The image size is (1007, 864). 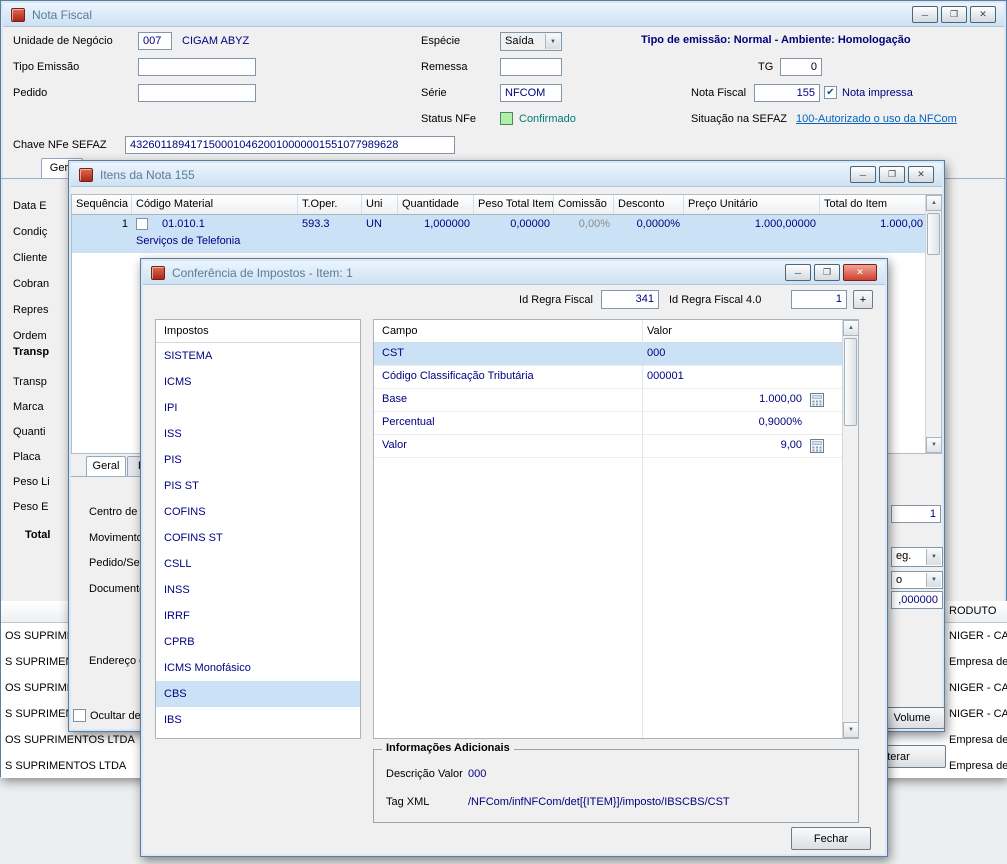 I want to click on column-header: T.Oper., so click(x=330, y=204).